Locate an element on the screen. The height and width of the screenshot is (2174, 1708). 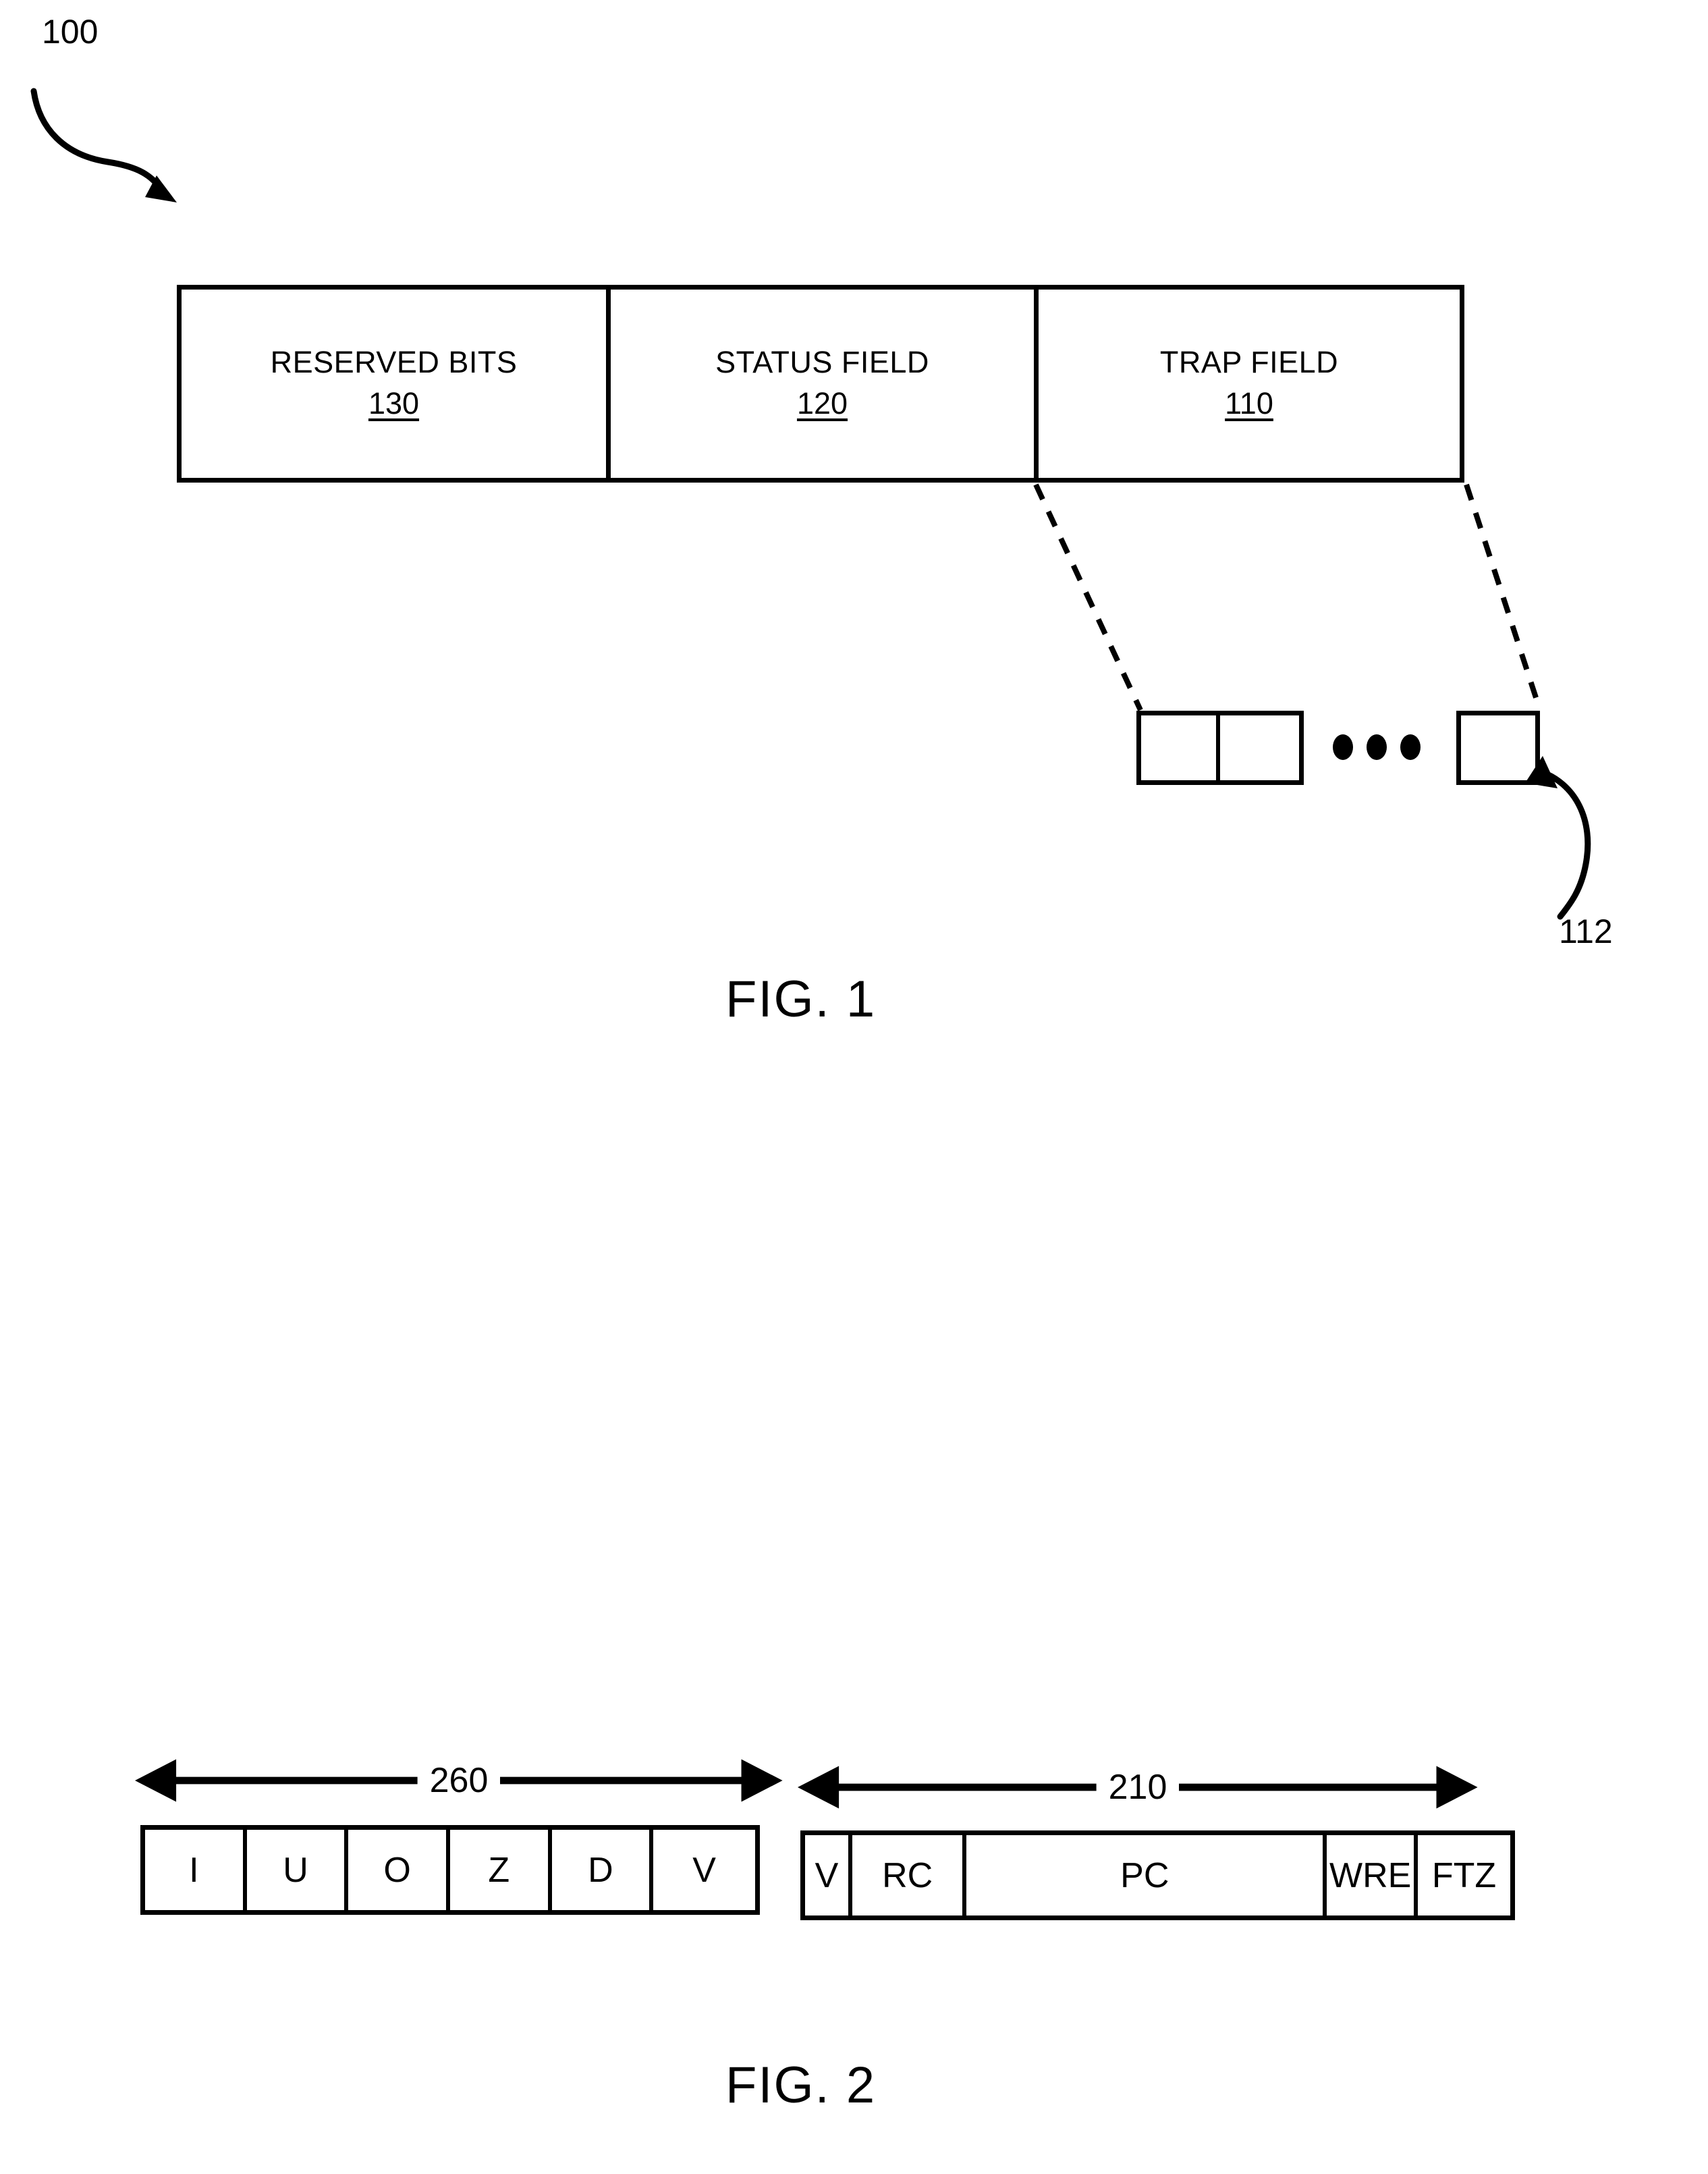
bitfield-cell-u: U is located at coordinates (298, 1870).